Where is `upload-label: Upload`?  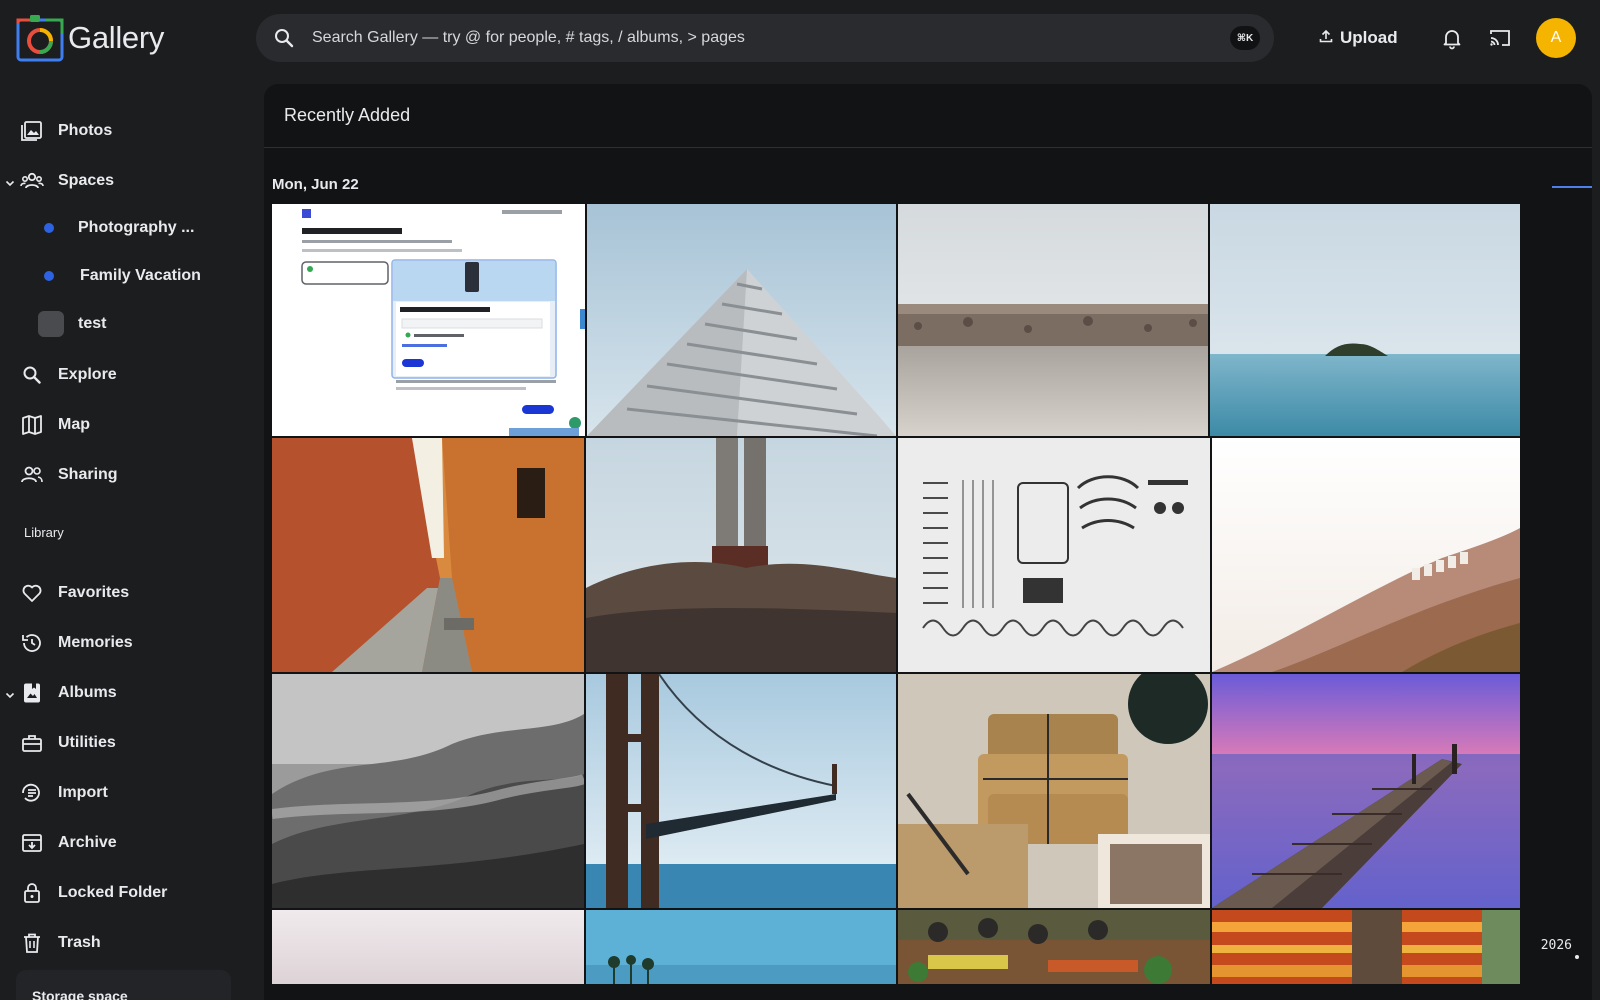 upload-label: Upload is located at coordinates (1369, 37).